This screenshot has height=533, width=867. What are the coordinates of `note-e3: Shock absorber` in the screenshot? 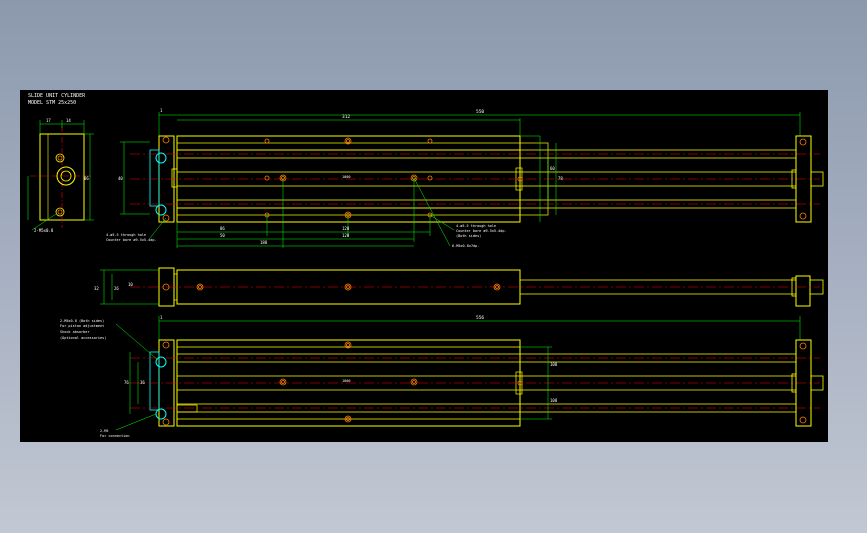 It's located at (75, 332).